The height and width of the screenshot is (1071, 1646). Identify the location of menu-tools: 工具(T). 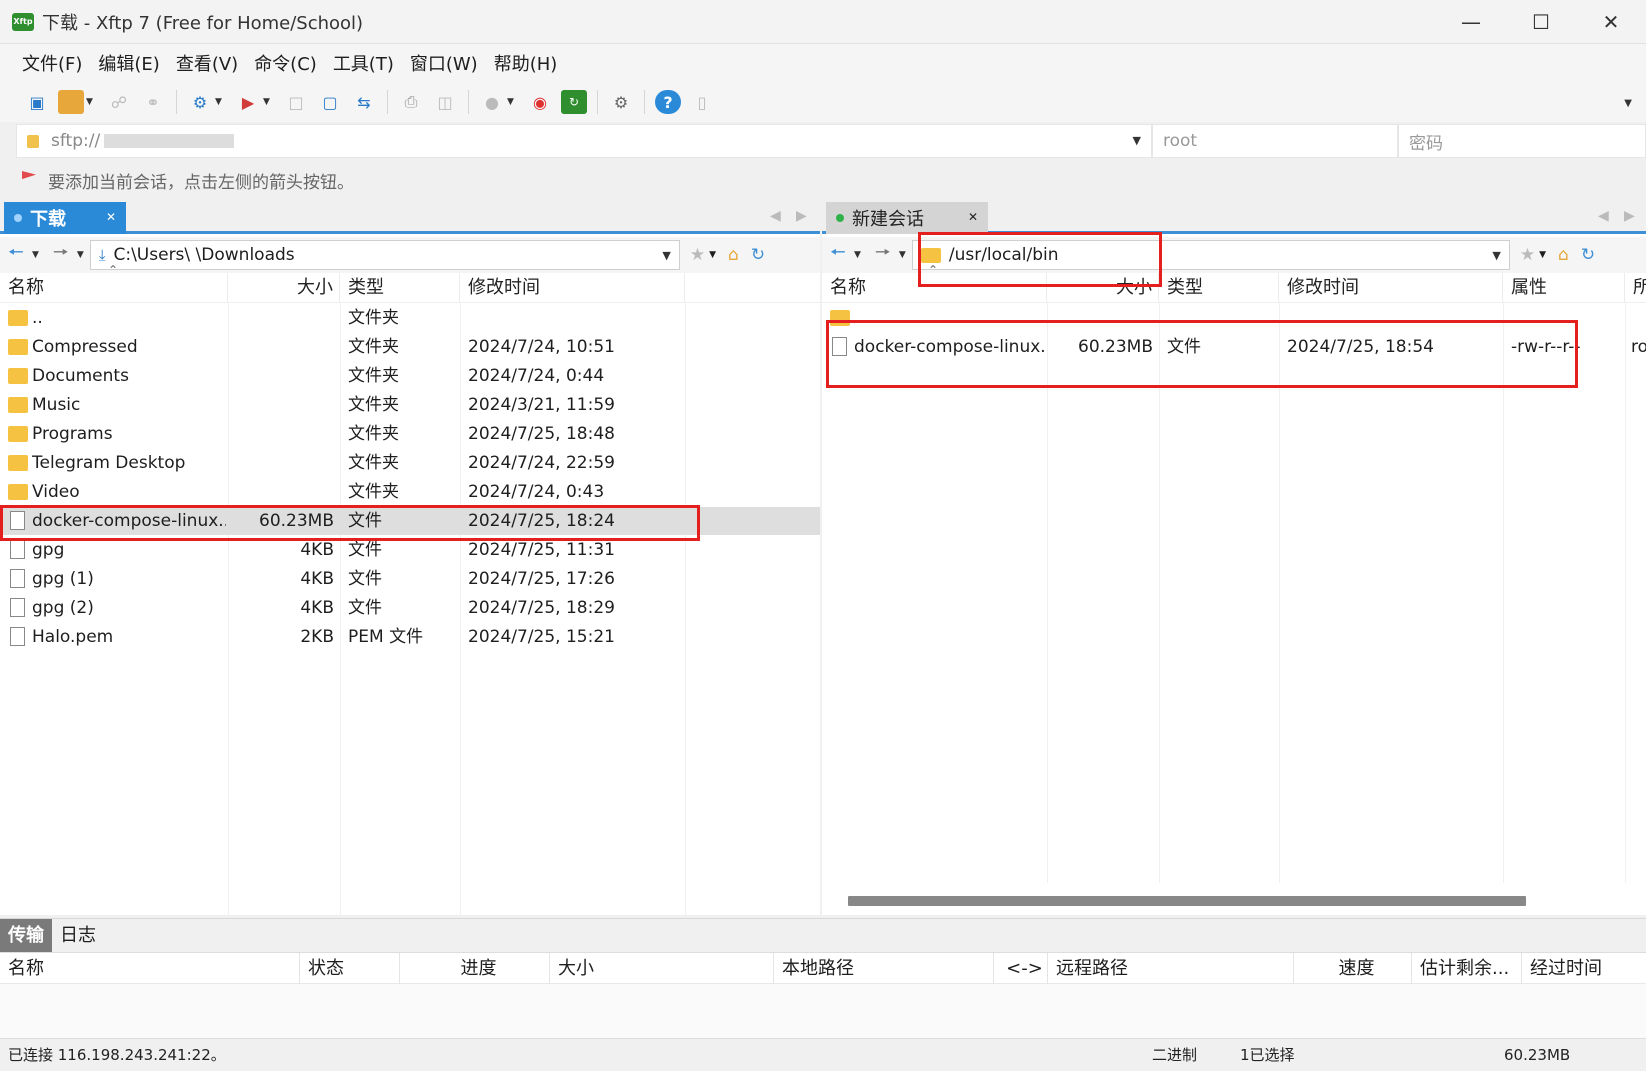
(363, 63).